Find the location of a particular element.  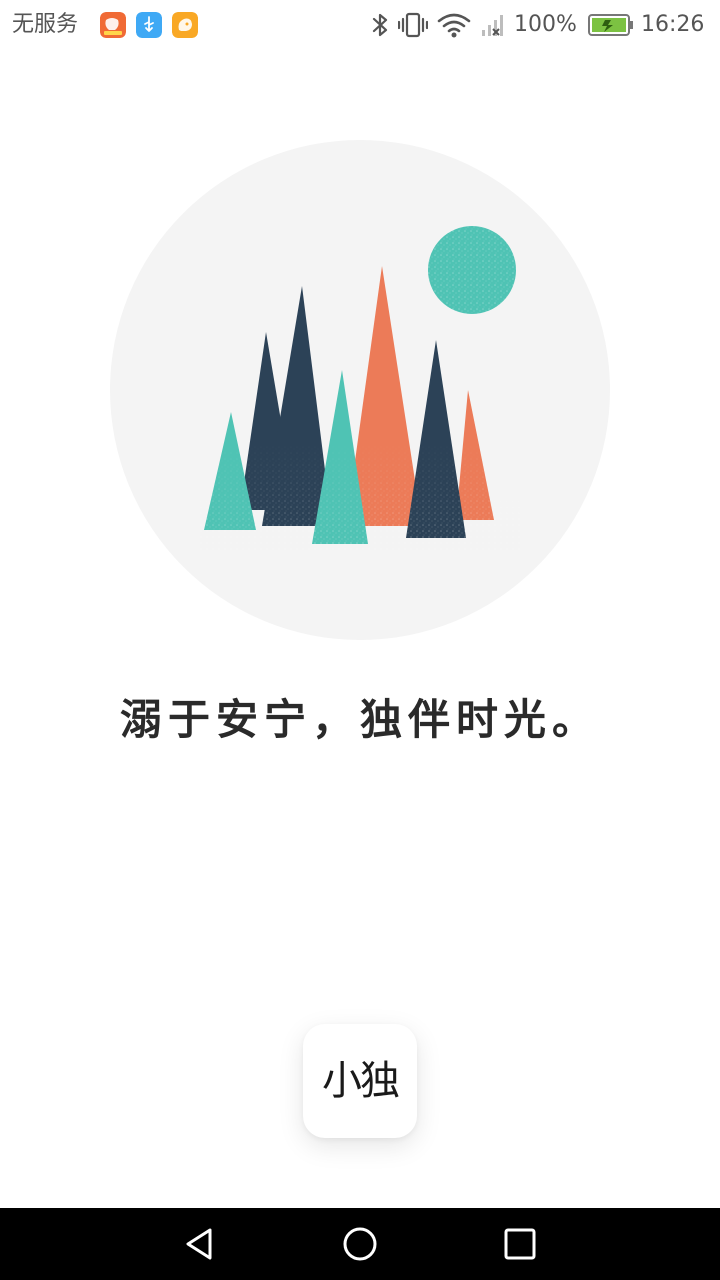

mountains-and-moon-illustration is located at coordinates (360, 388).